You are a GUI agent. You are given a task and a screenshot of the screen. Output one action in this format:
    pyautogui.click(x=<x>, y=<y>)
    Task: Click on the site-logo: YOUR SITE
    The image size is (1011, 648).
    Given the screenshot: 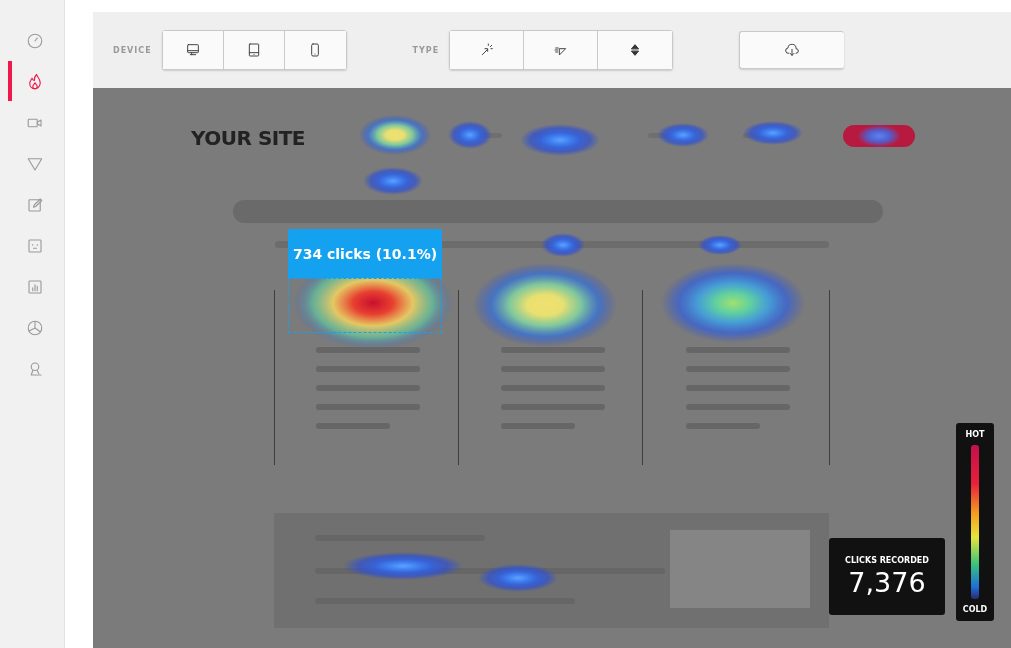 What is the action you would take?
    pyautogui.click(x=248, y=138)
    